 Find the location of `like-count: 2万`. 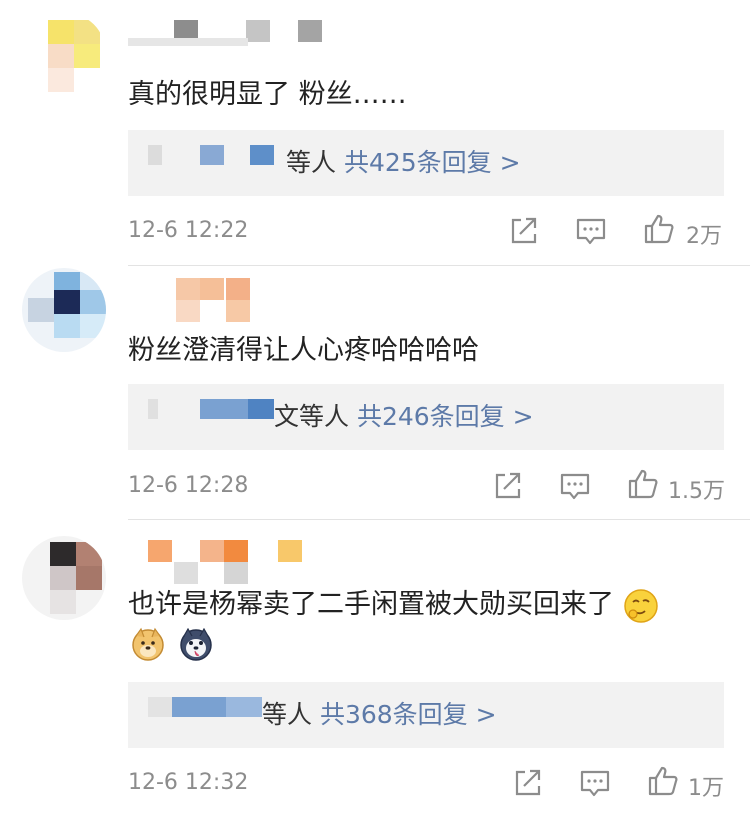

like-count: 2万 is located at coordinates (704, 236).